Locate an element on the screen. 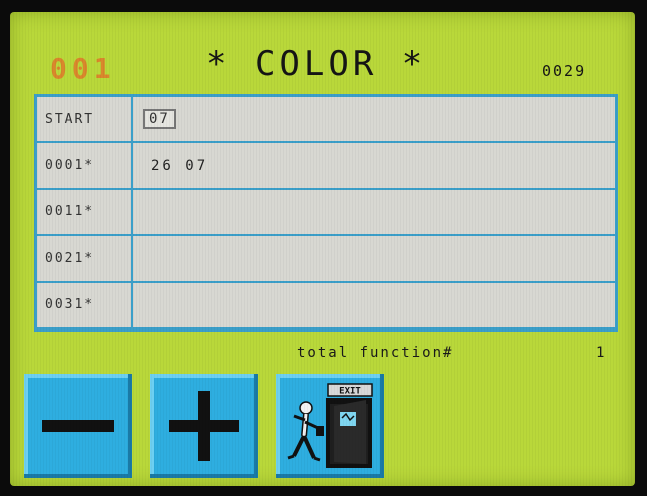 This screenshot has height=496, width=647. page-title: * COLOR * is located at coordinates (316, 64).